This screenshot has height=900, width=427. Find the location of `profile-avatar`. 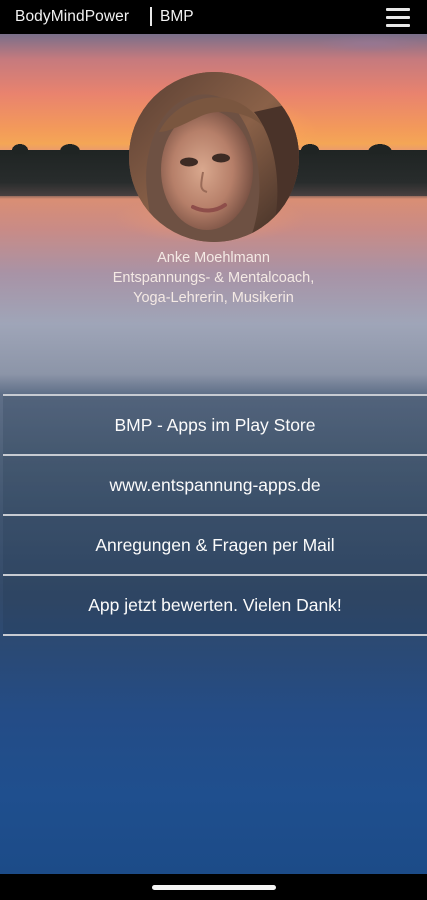

profile-avatar is located at coordinates (214, 157).